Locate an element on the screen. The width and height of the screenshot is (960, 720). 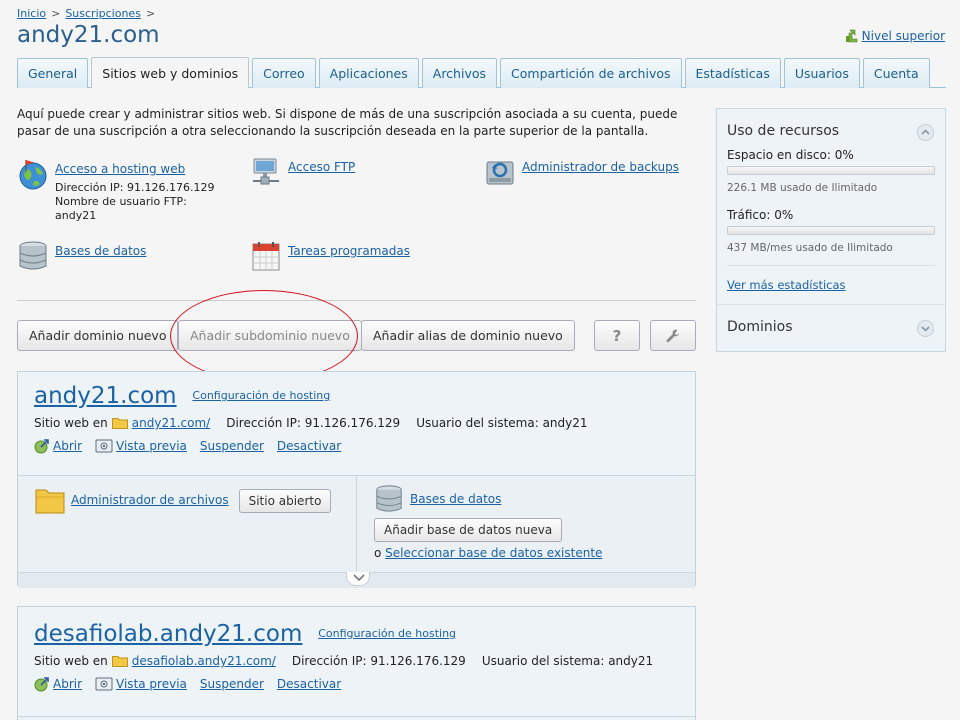
scheduled-tasks-link: Tareas programadas is located at coordinates (349, 251).